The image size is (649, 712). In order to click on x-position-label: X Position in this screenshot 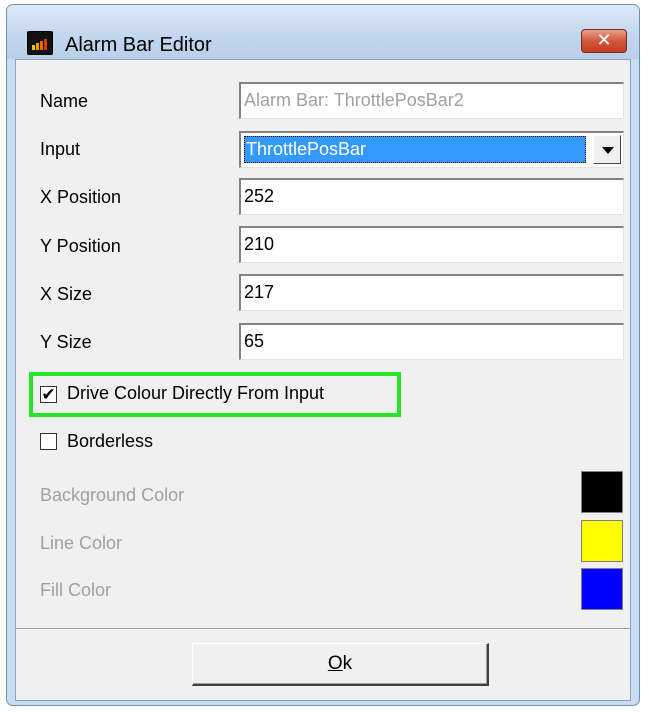, I will do `click(81, 197)`.